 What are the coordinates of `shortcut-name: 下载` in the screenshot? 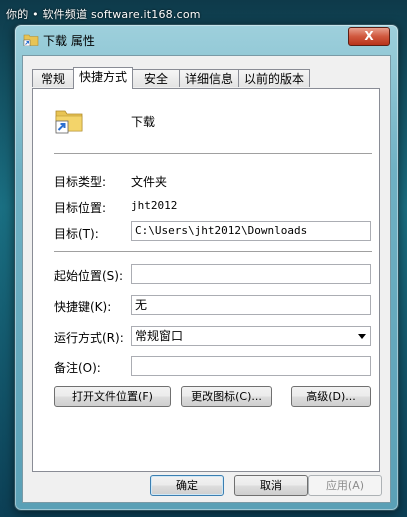 It's located at (143, 122).